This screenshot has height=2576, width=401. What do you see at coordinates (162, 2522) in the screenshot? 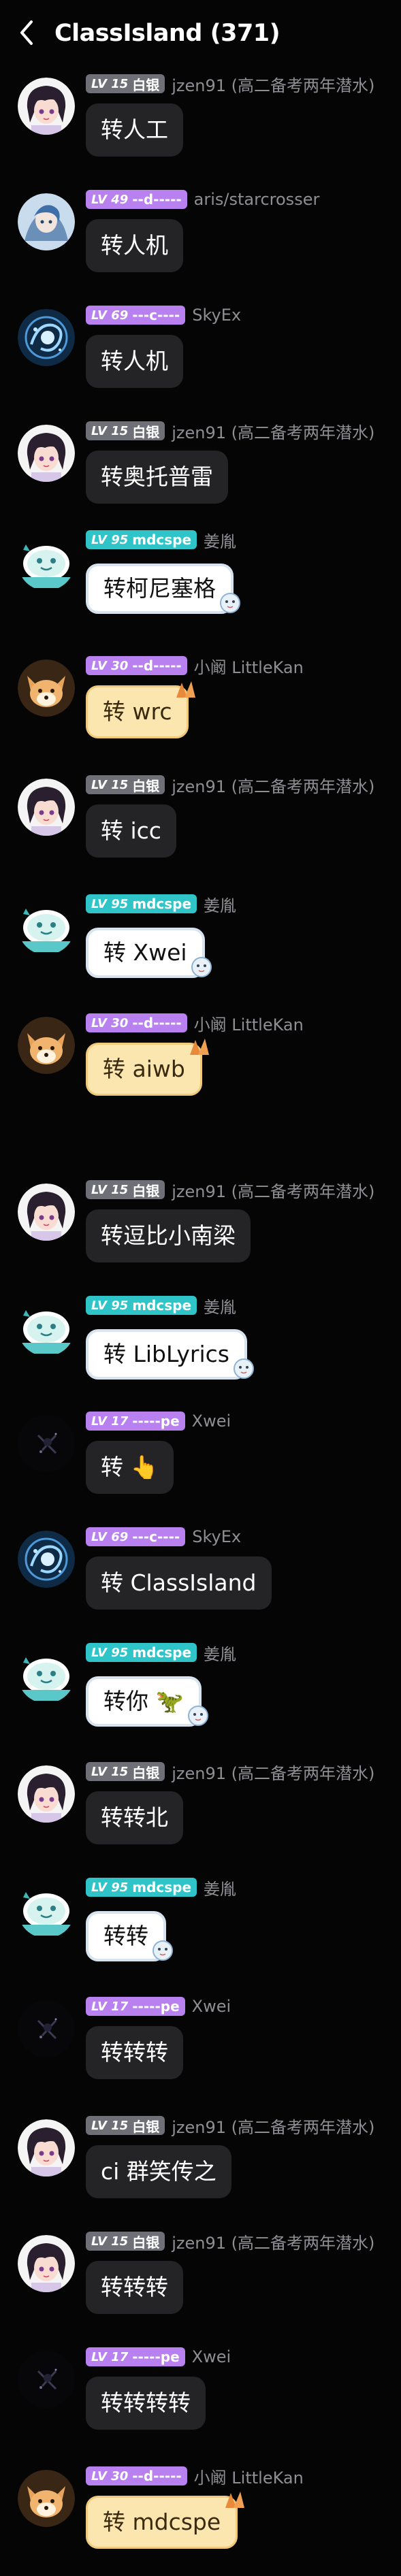
I see `message-bubble: 转 mdcspe` at bounding box center [162, 2522].